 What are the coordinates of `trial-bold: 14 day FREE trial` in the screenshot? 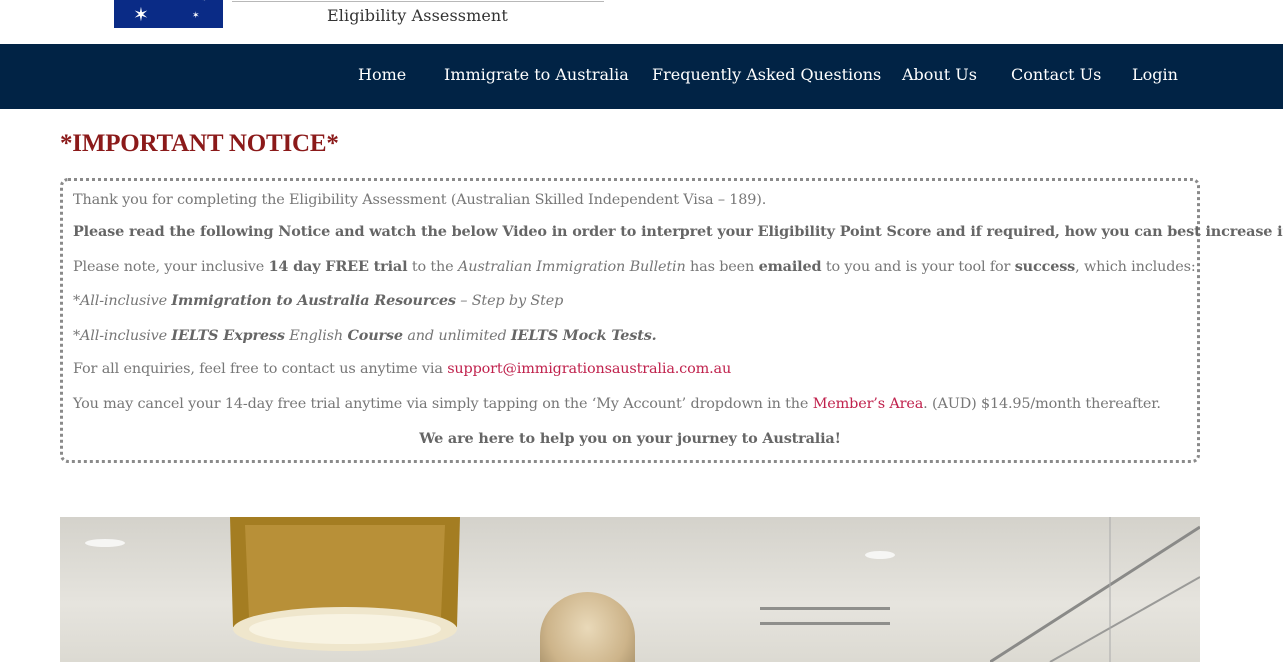 It's located at (338, 266).